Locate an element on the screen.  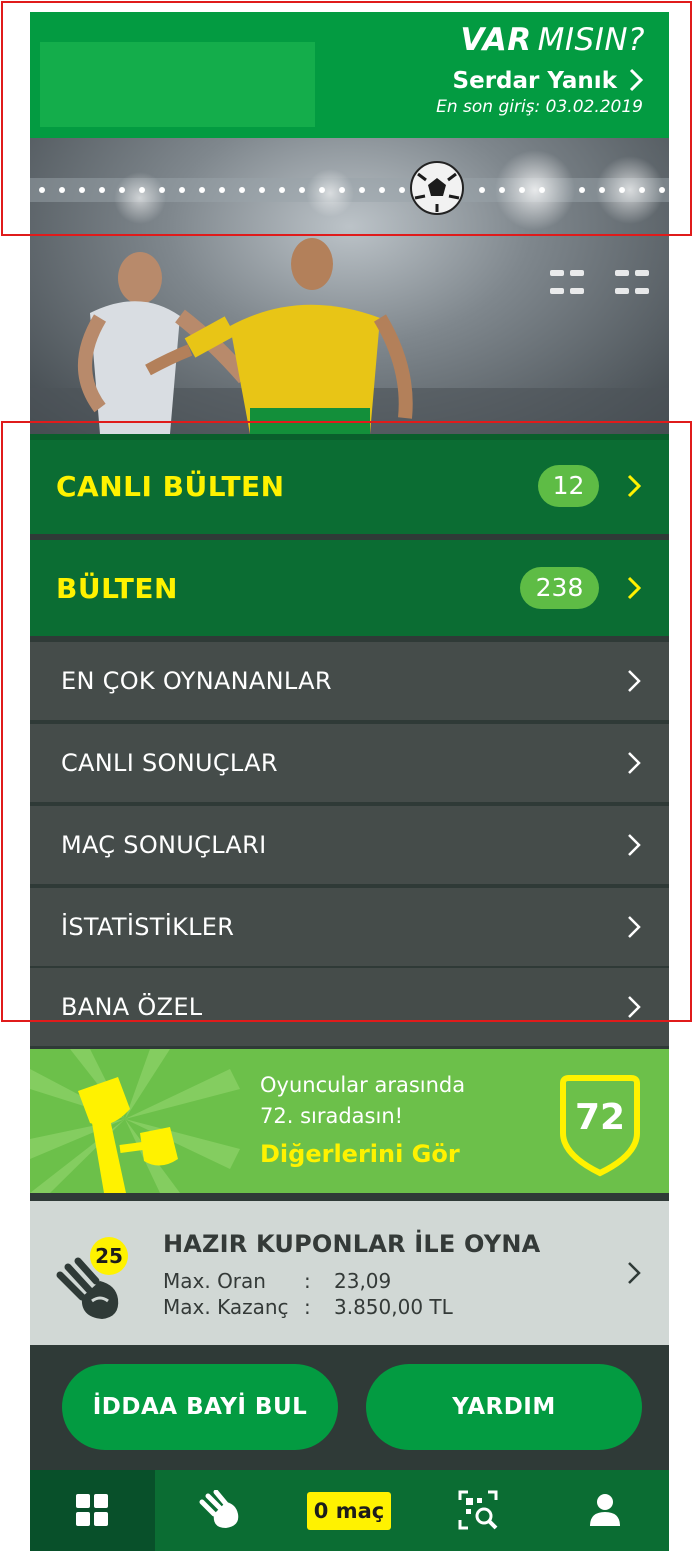
grid-icon is located at coordinates (92, 1510).